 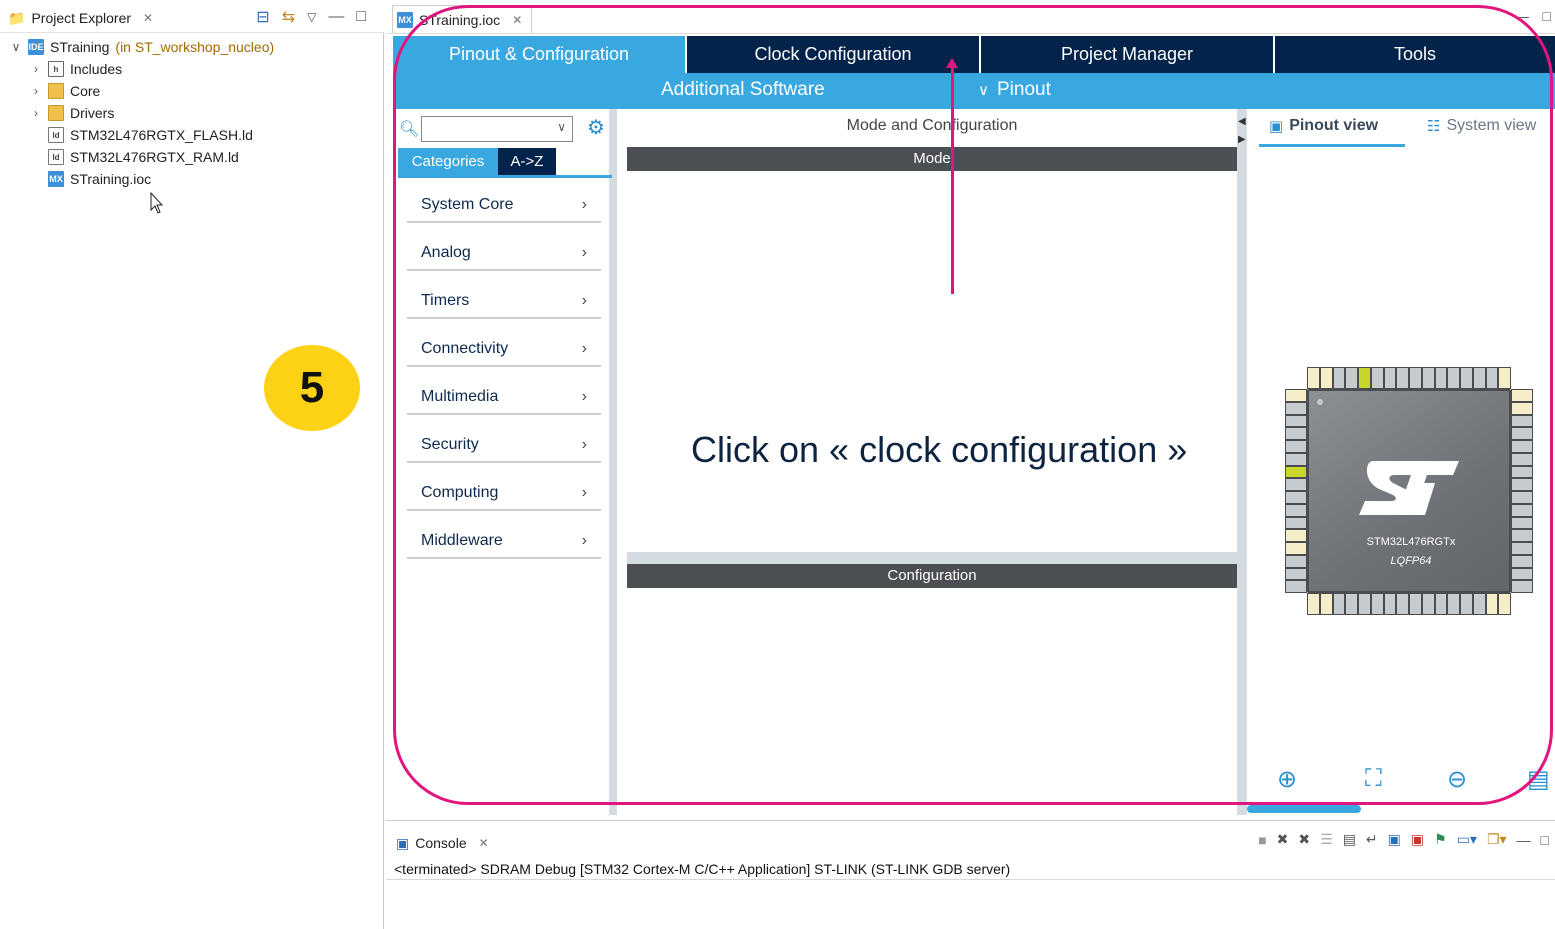 What do you see at coordinates (99, 179) in the screenshot?
I see `tree-item-ioc: MX STraining.ioc` at bounding box center [99, 179].